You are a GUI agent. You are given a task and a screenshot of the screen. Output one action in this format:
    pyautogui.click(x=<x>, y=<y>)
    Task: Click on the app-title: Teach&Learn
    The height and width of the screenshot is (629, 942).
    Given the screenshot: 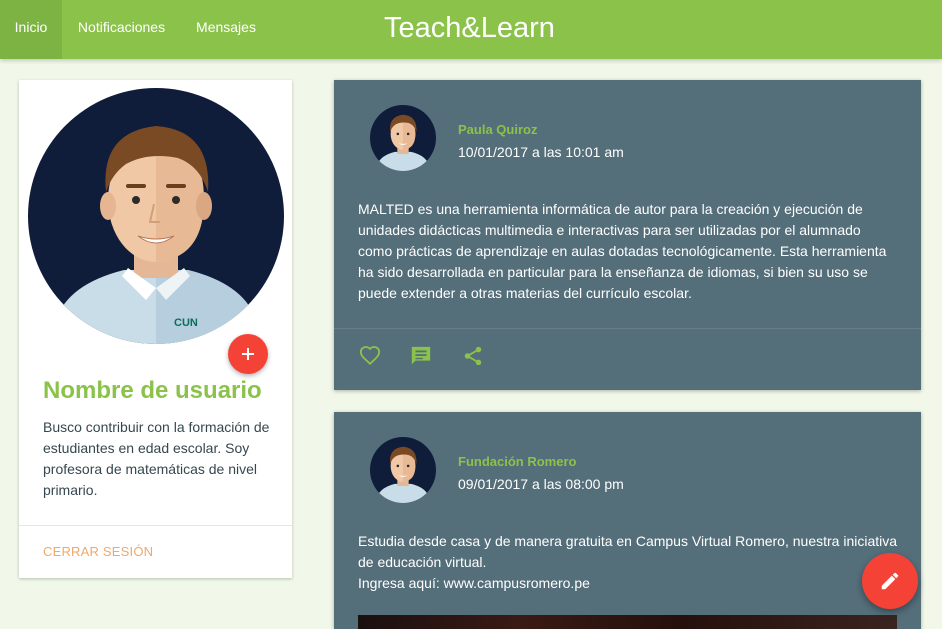 What is the action you would take?
    pyautogui.click(x=469, y=28)
    